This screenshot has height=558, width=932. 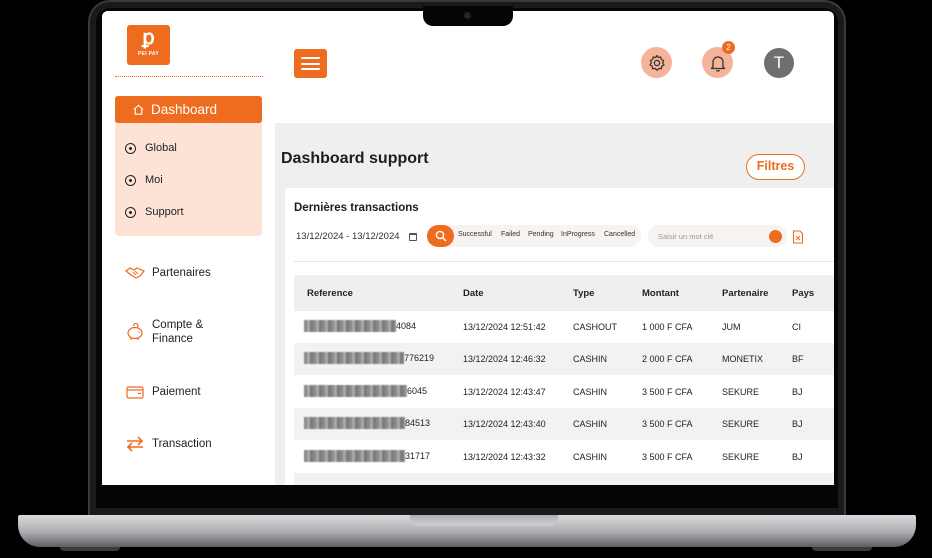 I want to click on notifications-button: 2, so click(x=718, y=59).